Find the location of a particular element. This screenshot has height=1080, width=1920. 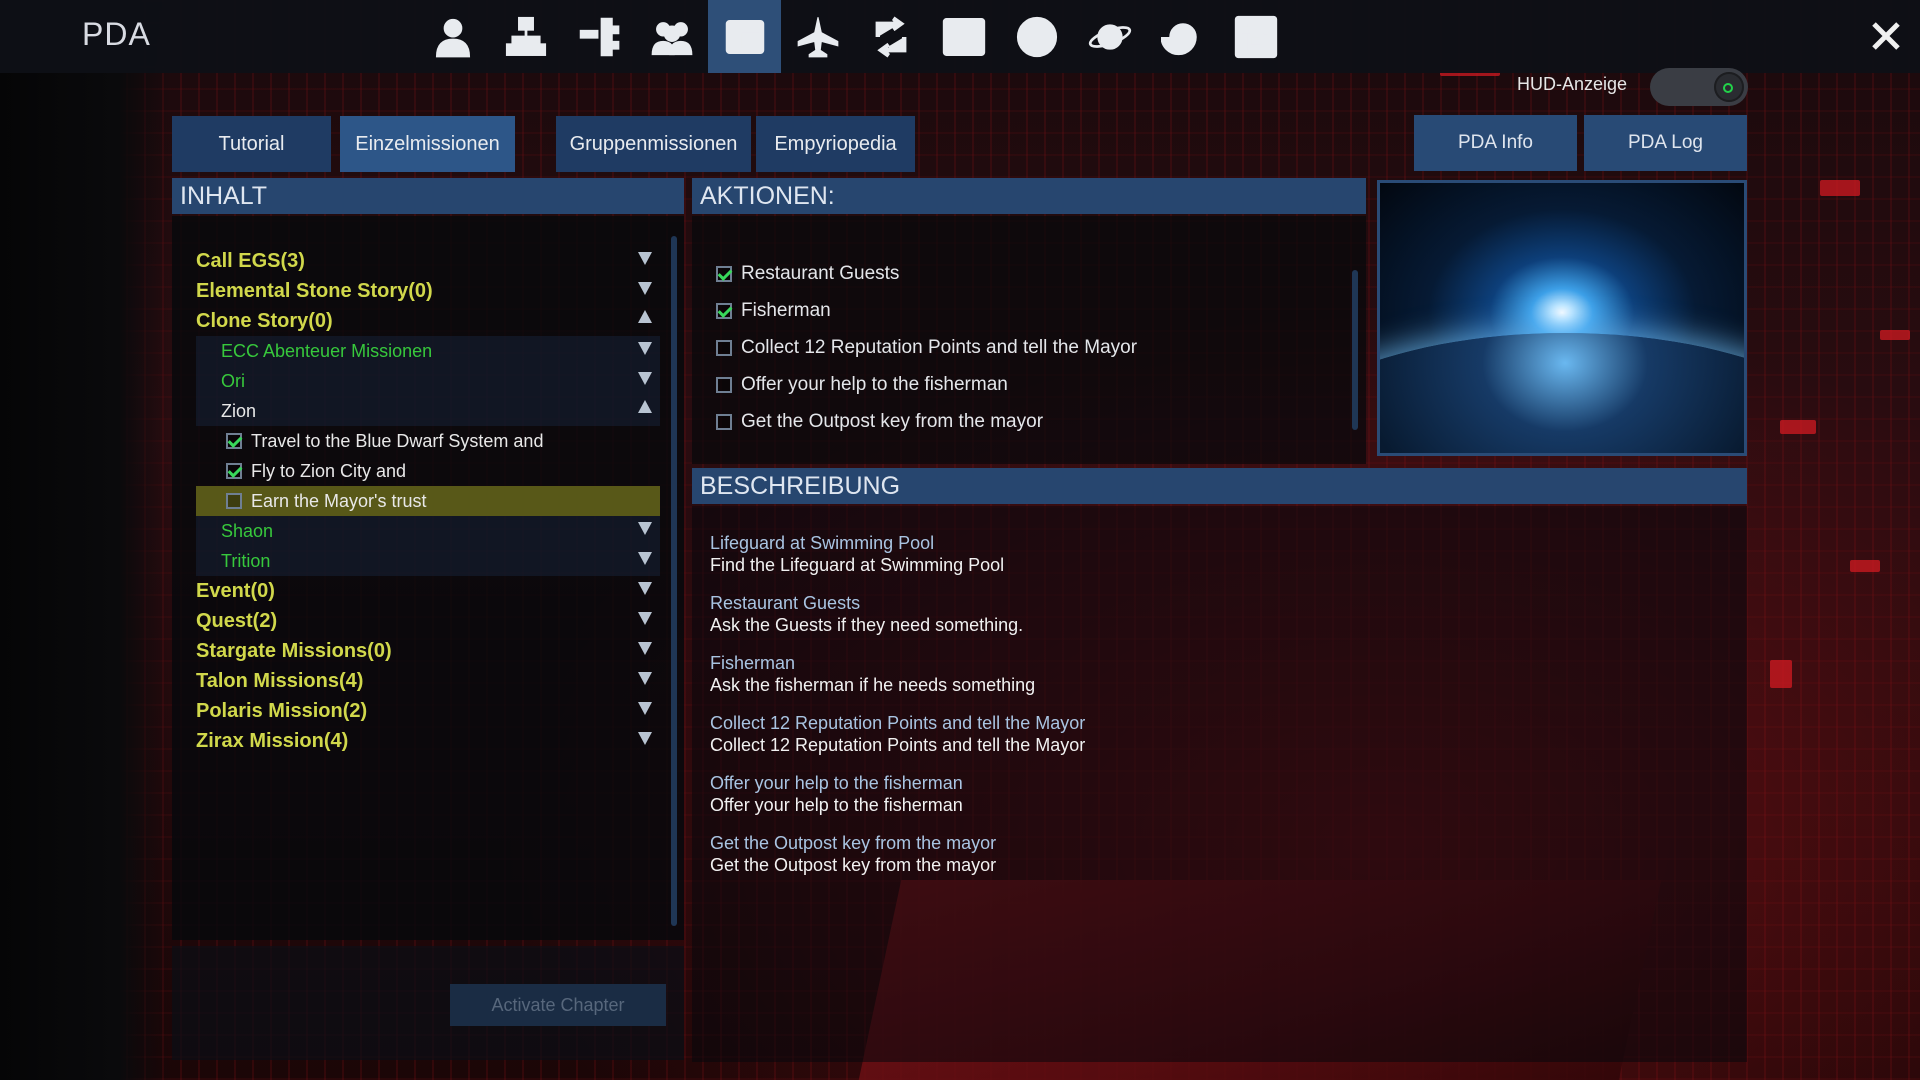

hud-toggle is located at coordinates (1699, 87).